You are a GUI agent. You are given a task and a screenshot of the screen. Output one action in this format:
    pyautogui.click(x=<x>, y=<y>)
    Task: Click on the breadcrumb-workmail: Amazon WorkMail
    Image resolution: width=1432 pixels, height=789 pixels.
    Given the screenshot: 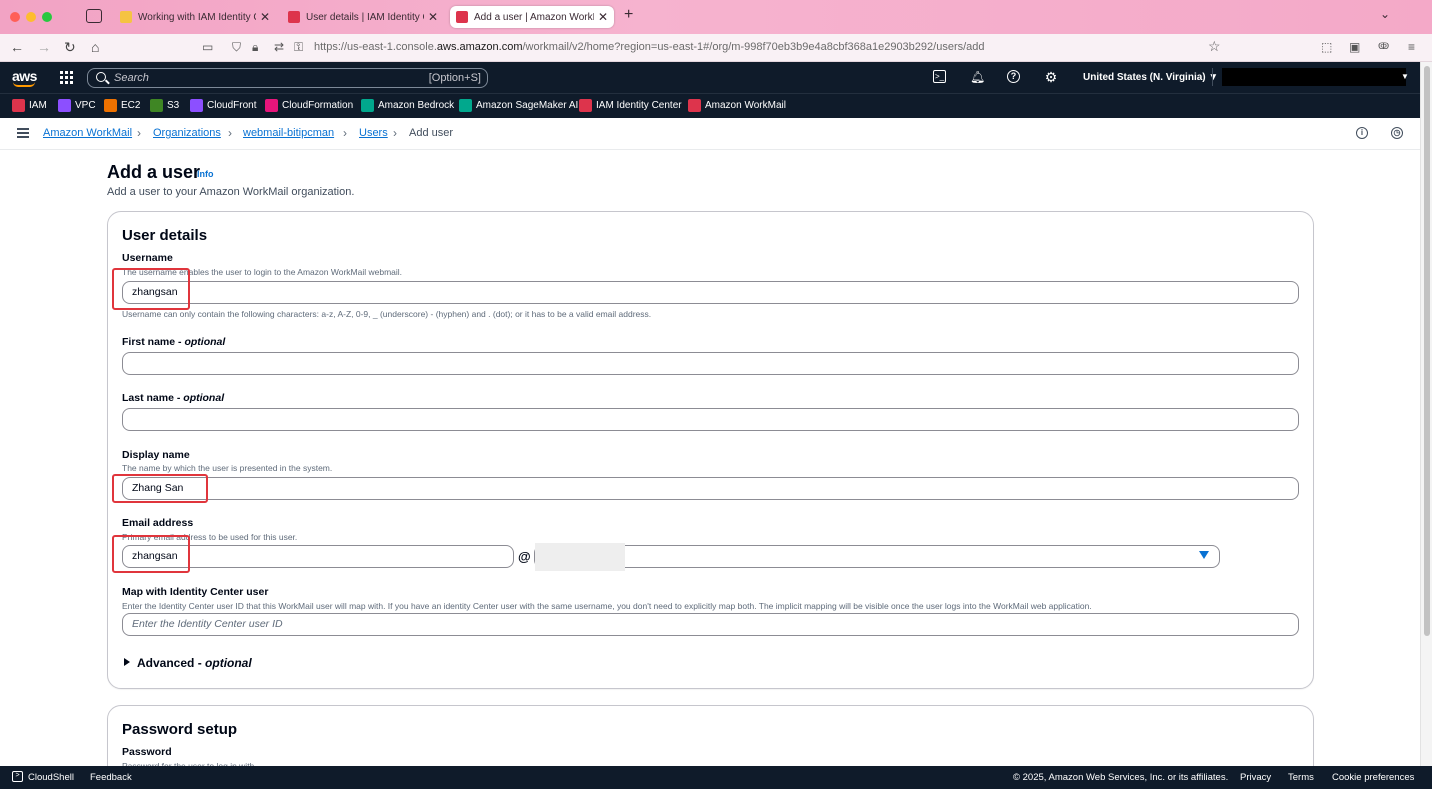 What is the action you would take?
    pyautogui.click(x=87, y=133)
    